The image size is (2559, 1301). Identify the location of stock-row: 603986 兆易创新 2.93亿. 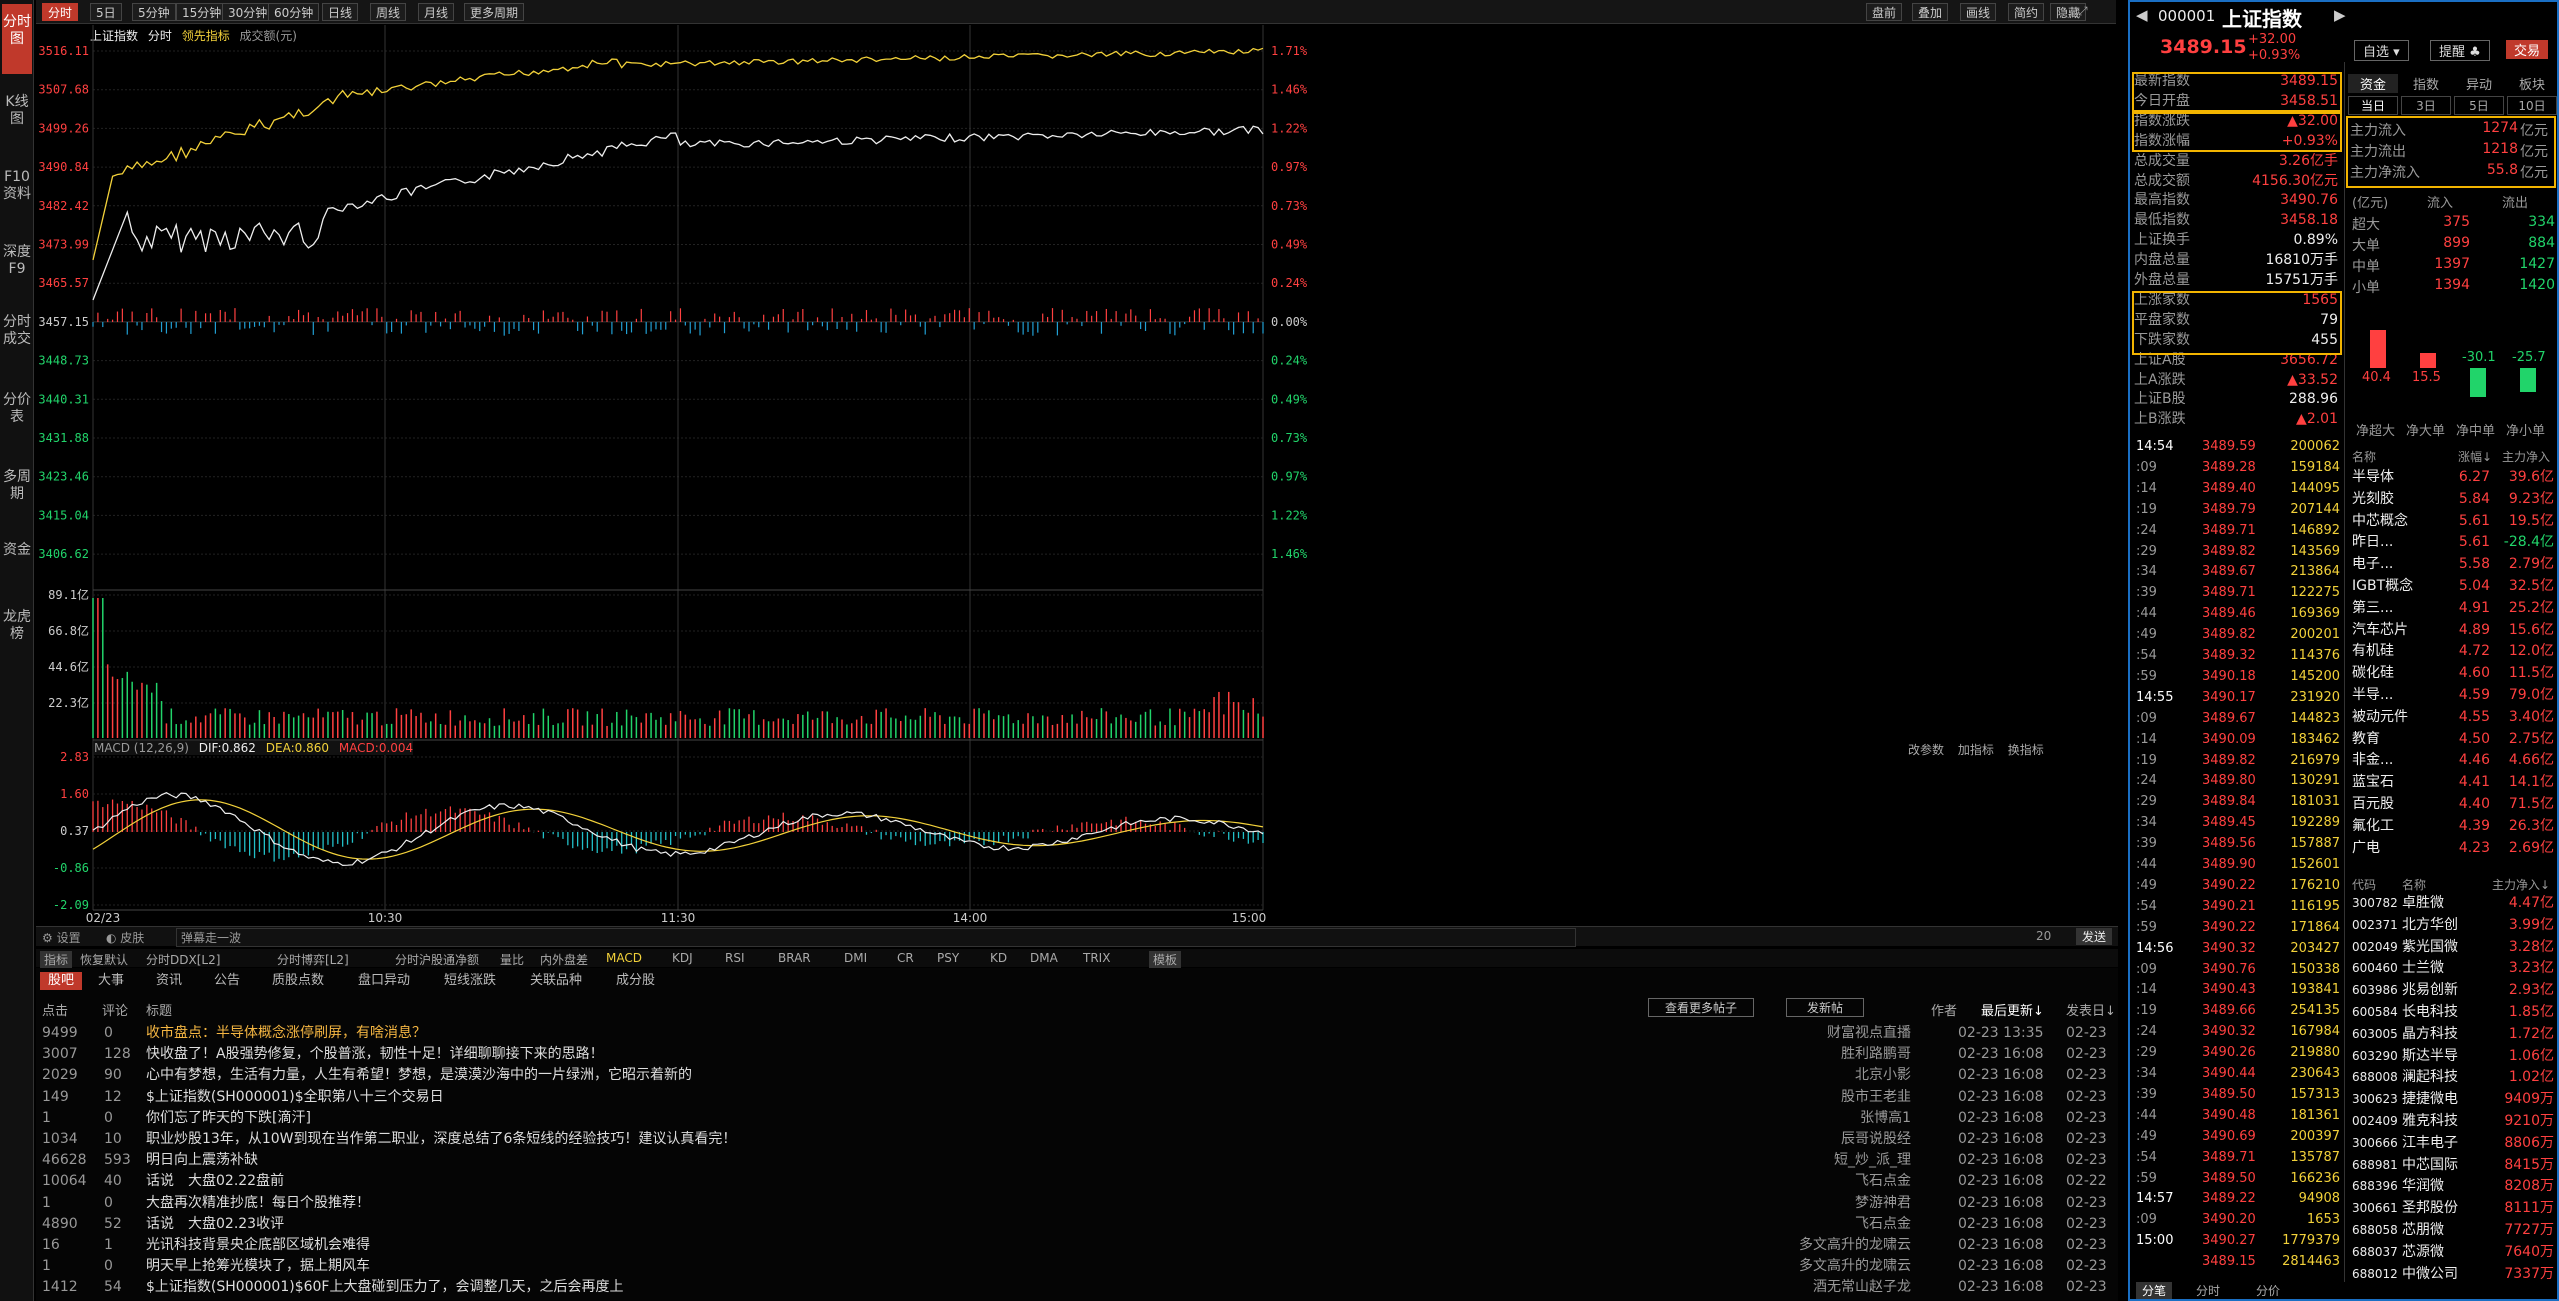
(2453, 990).